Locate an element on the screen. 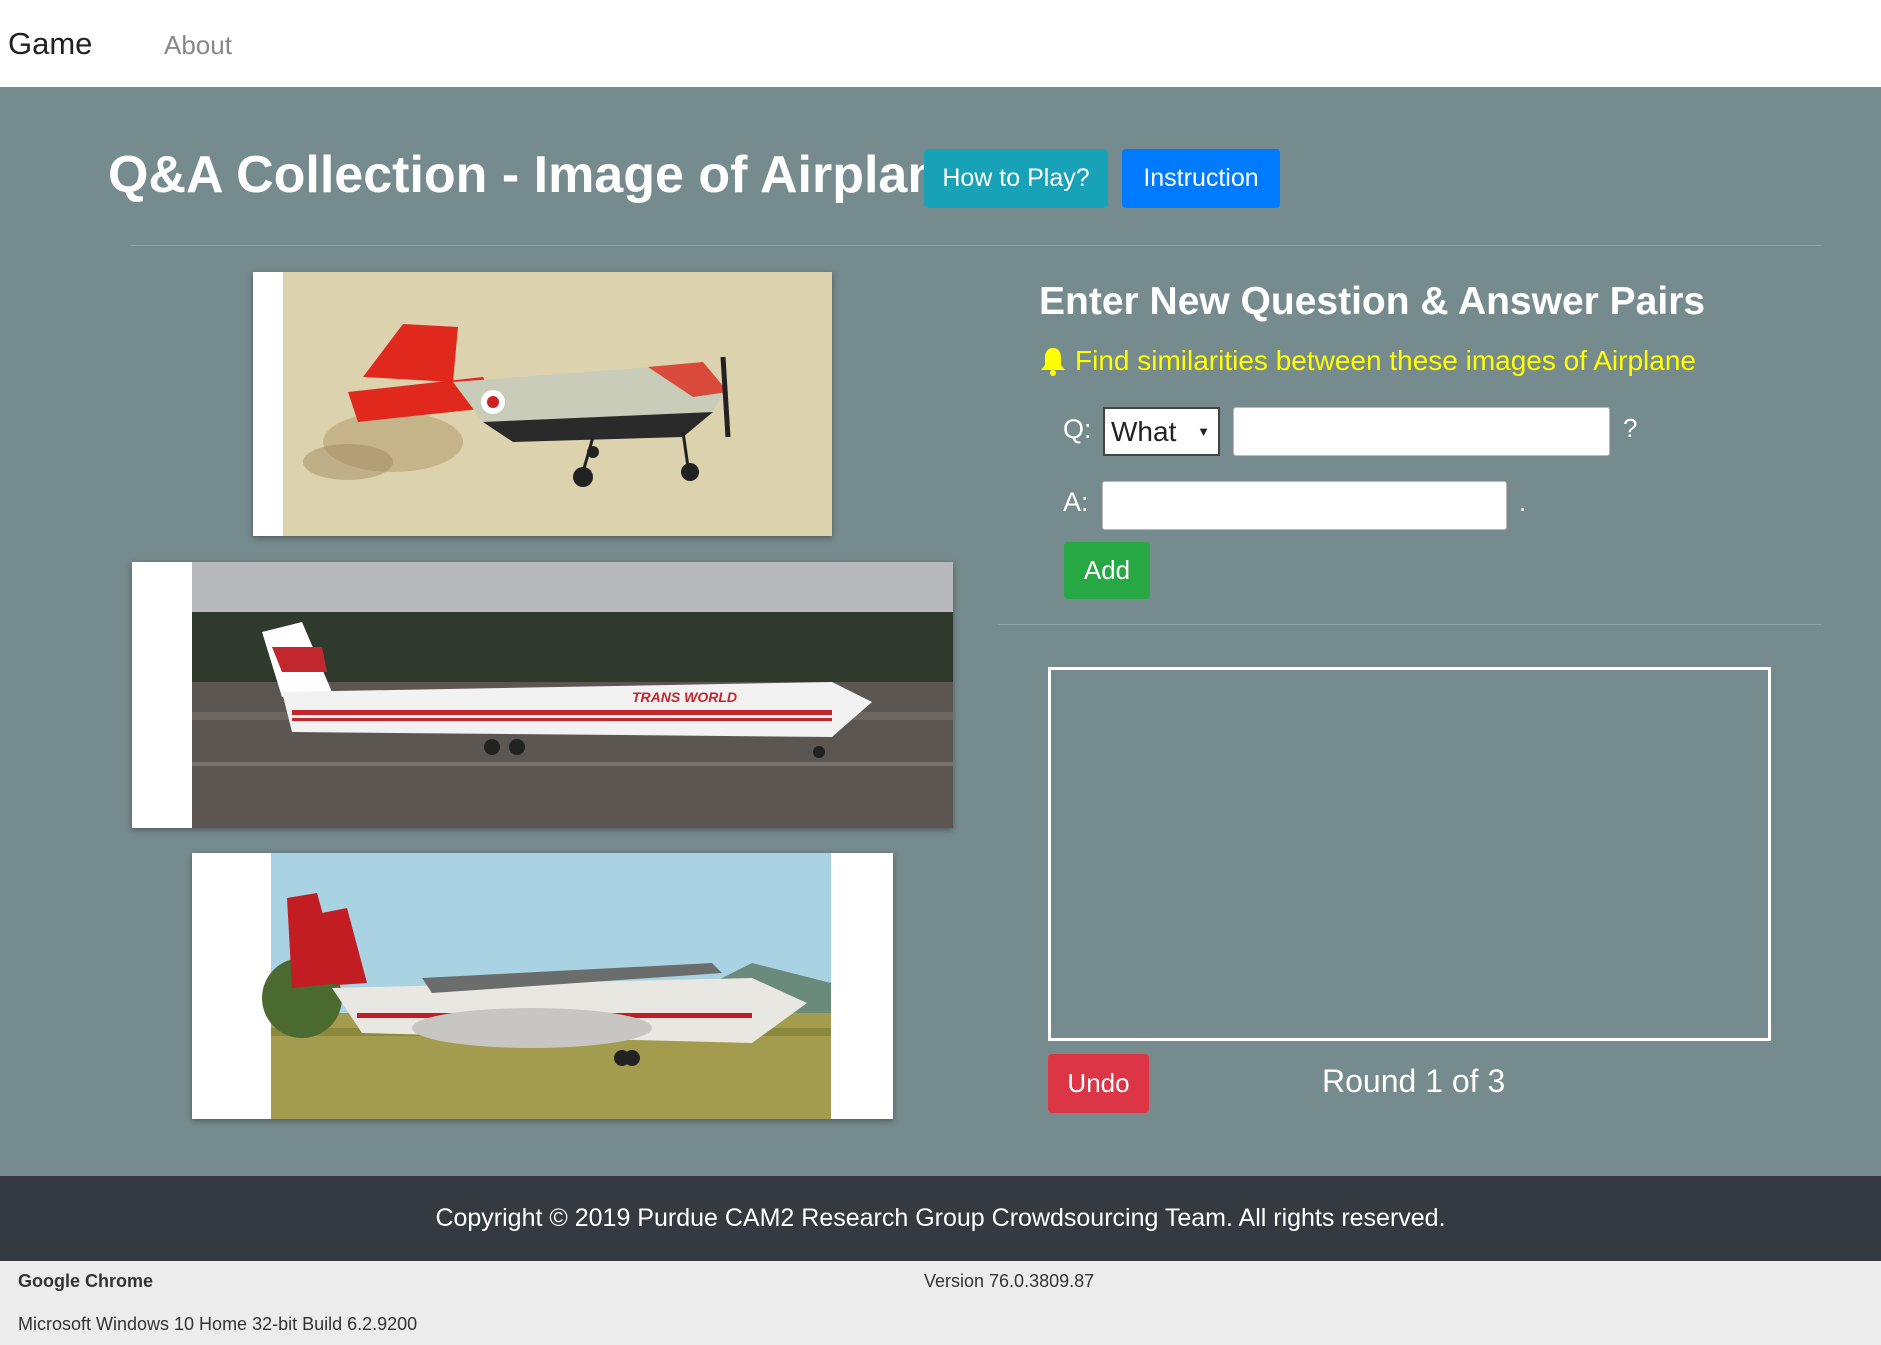  about-link: About is located at coordinates (198, 45).